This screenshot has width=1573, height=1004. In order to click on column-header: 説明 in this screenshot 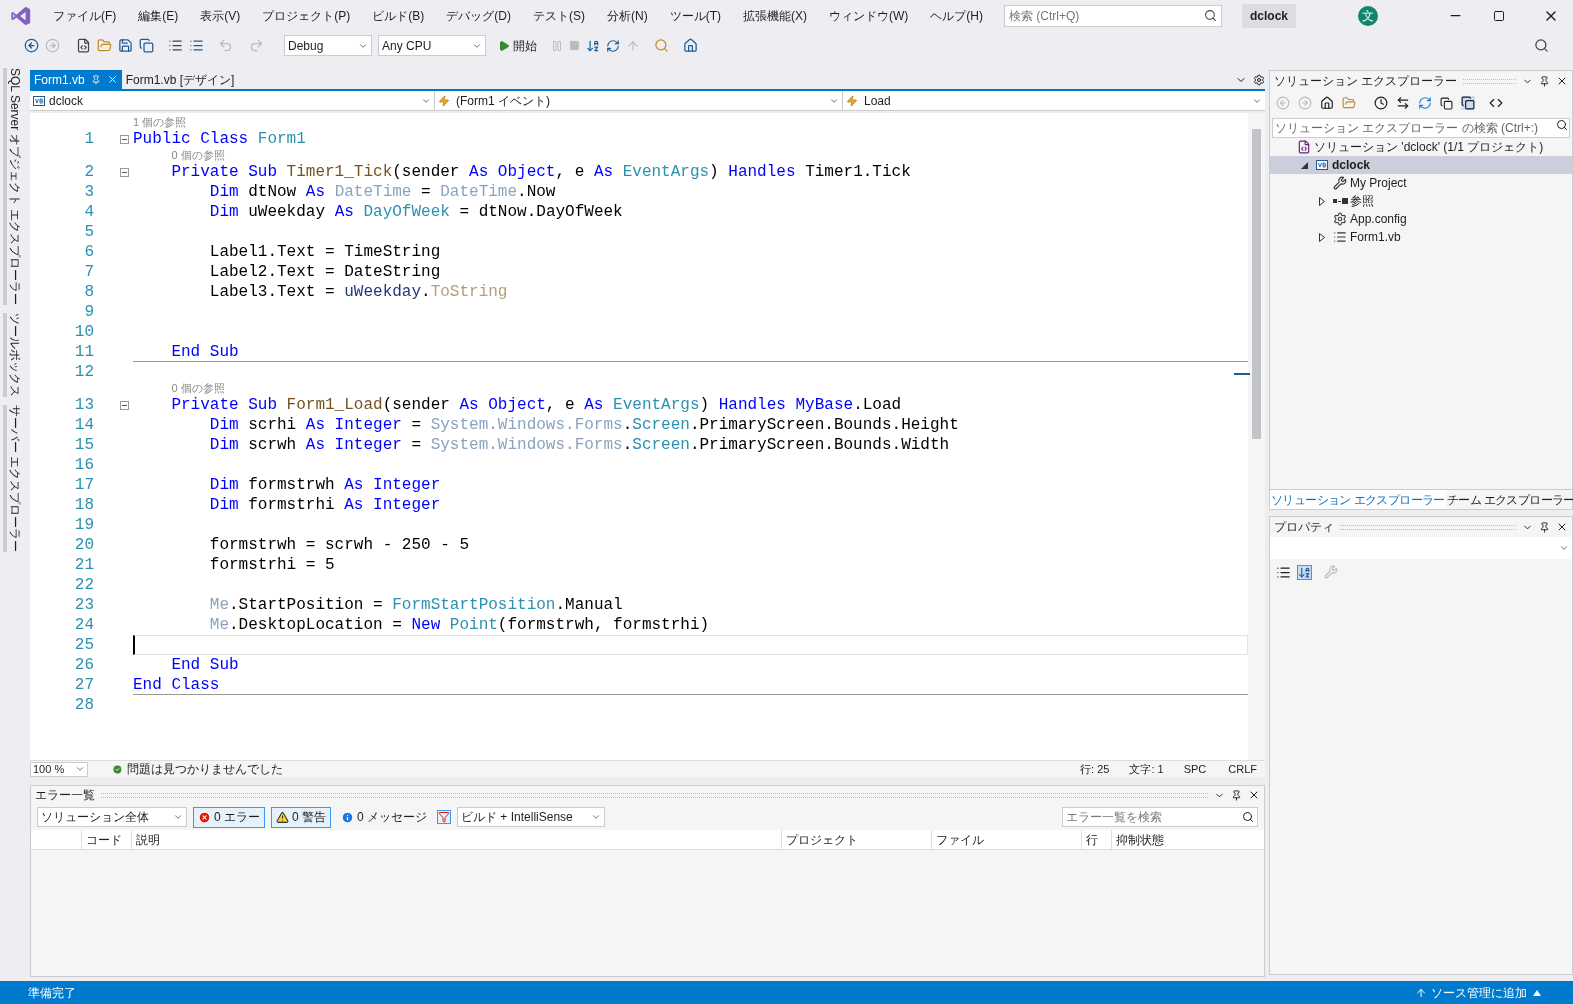, I will do `click(456, 839)`.